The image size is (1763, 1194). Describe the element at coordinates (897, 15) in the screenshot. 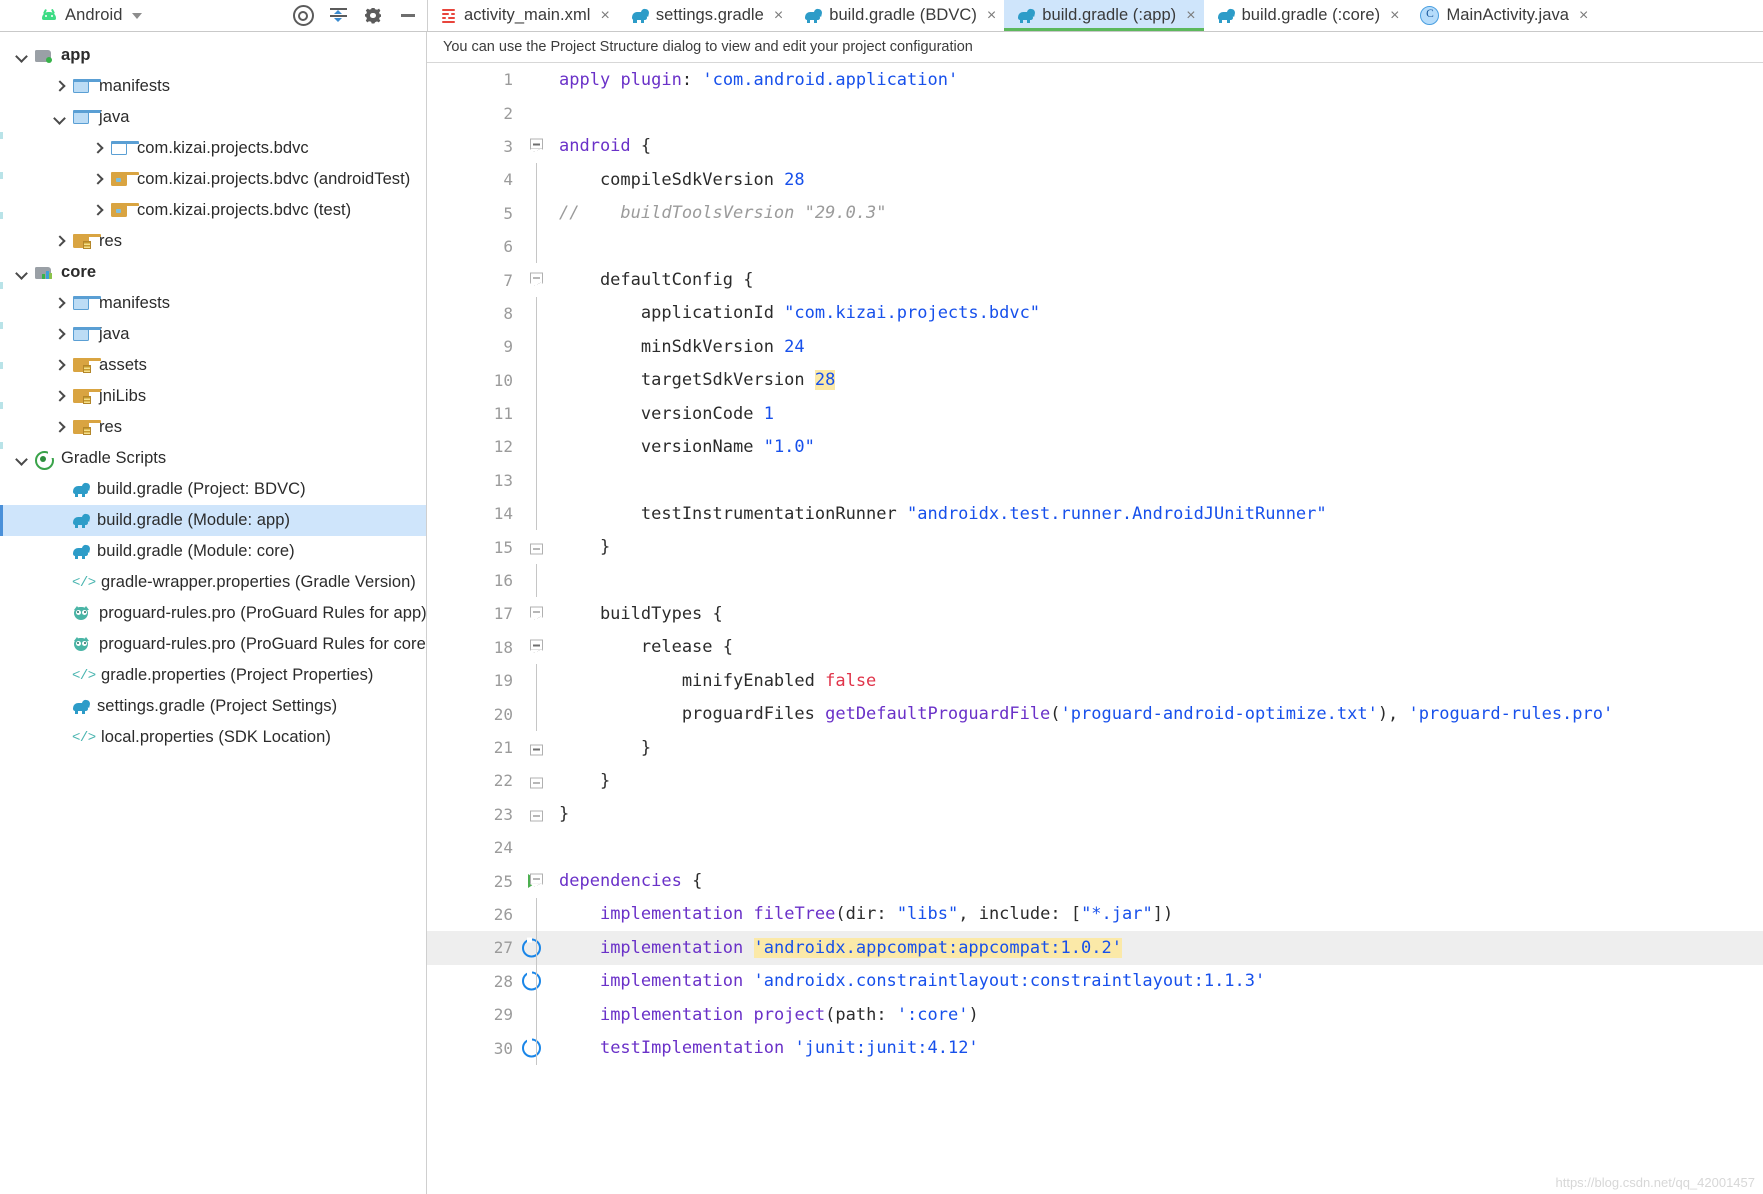

I see `editor-tab-build-gradle-bdvc-: build.gradle (BDVC) ×` at that location.